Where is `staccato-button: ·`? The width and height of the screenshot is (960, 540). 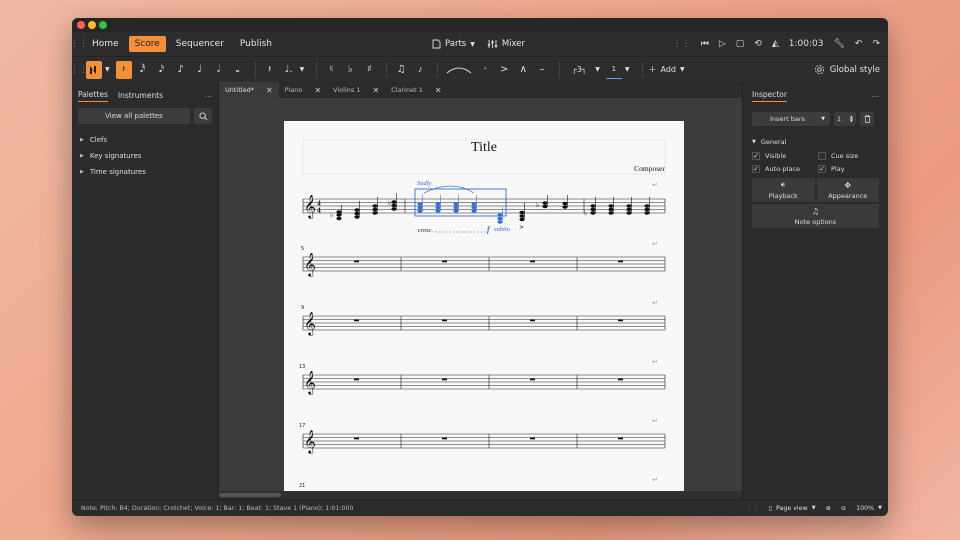 staccato-button: · is located at coordinates (485, 70).